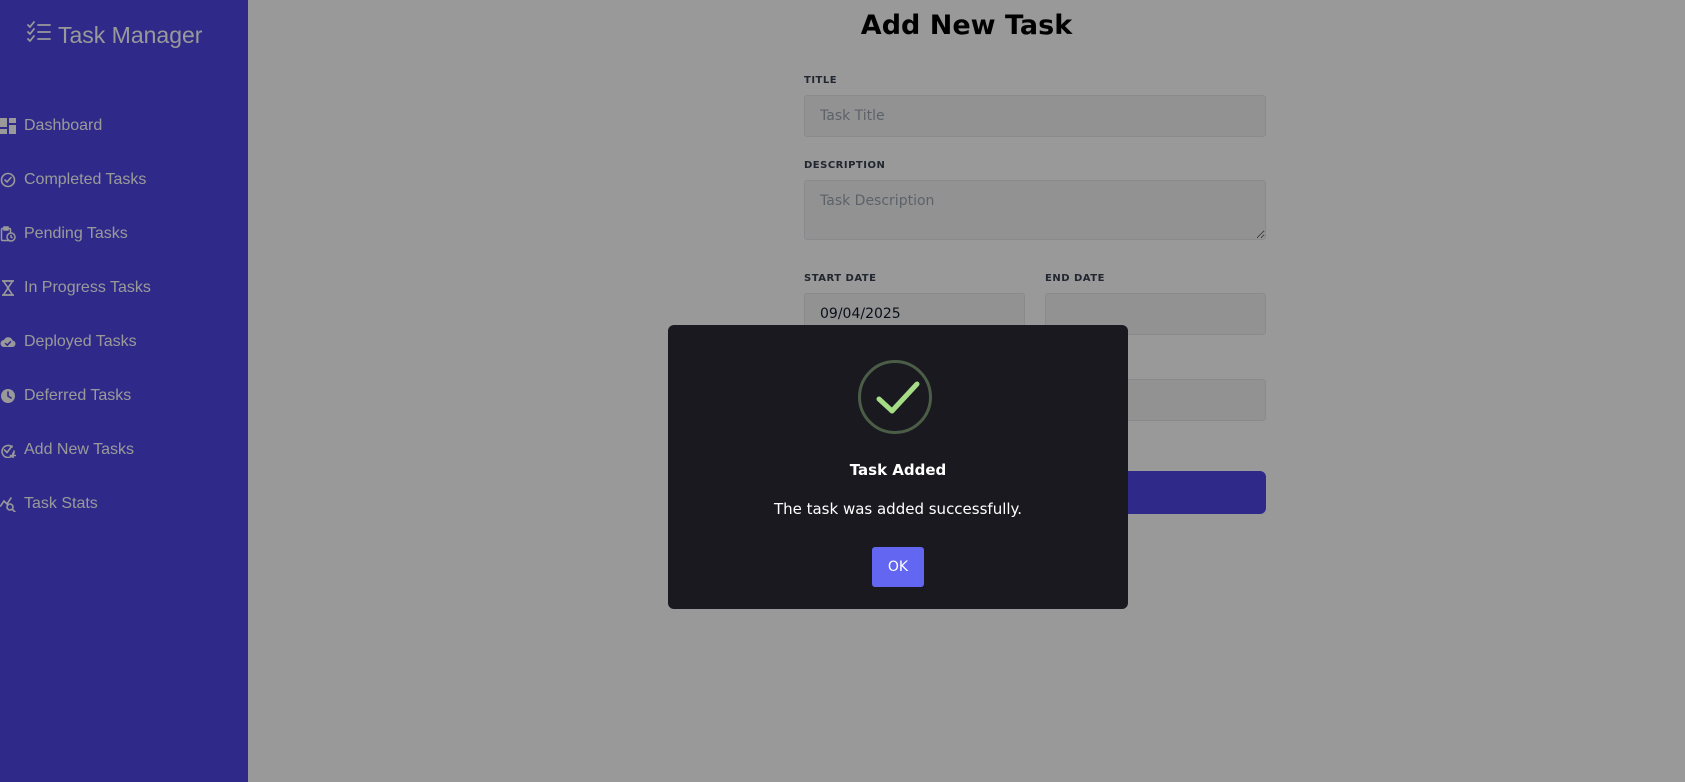 The image size is (1685, 782). I want to click on success-check-icon, so click(895, 397).